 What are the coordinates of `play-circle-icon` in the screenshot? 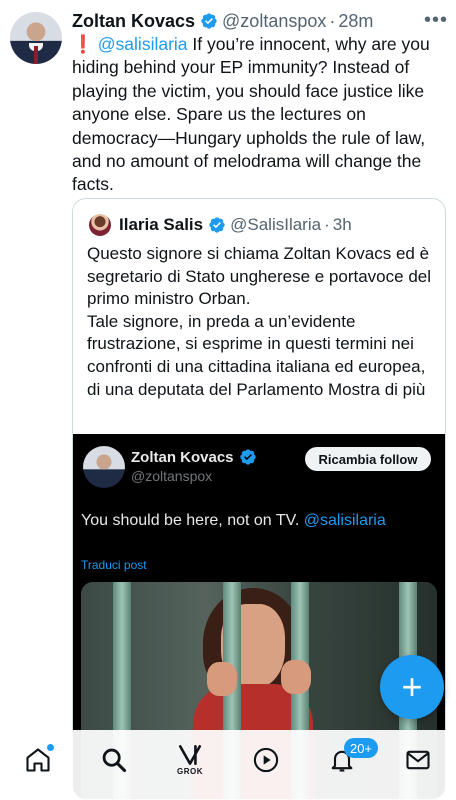 It's located at (266, 760).